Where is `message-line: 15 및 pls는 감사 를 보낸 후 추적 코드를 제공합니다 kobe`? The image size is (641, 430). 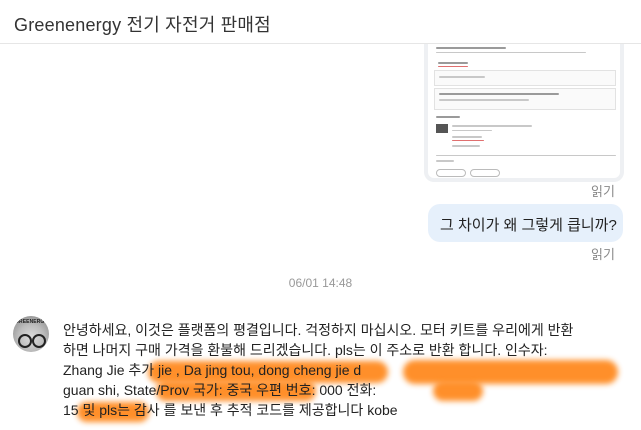 message-line: 15 및 pls는 감사 를 보낸 후 추적 코드를 제공합니다 kobe is located at coordinates (230, 410).